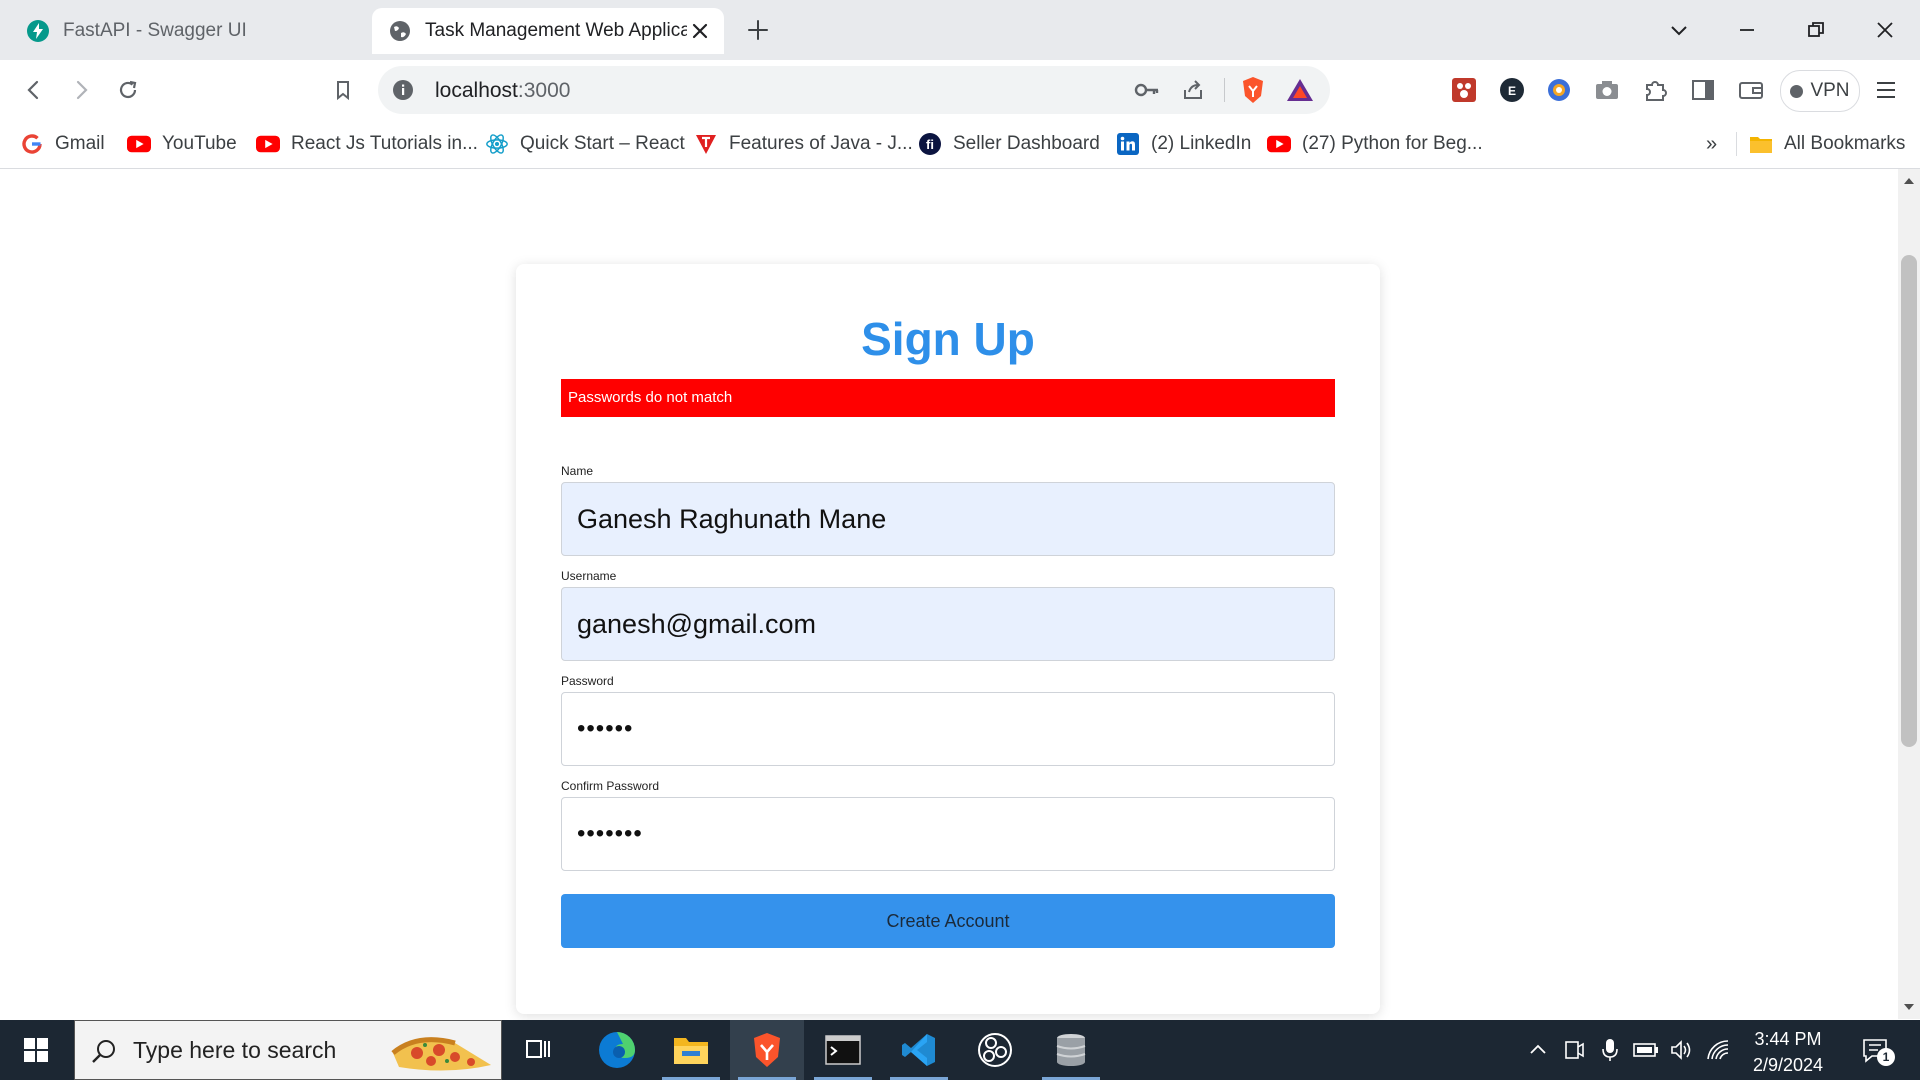 The height and width of the screenshot is (1080, 1920). What do you see at coordinates (128, 90) in the screenshot?
I see `reload-button` at bounding box center [128, 90].